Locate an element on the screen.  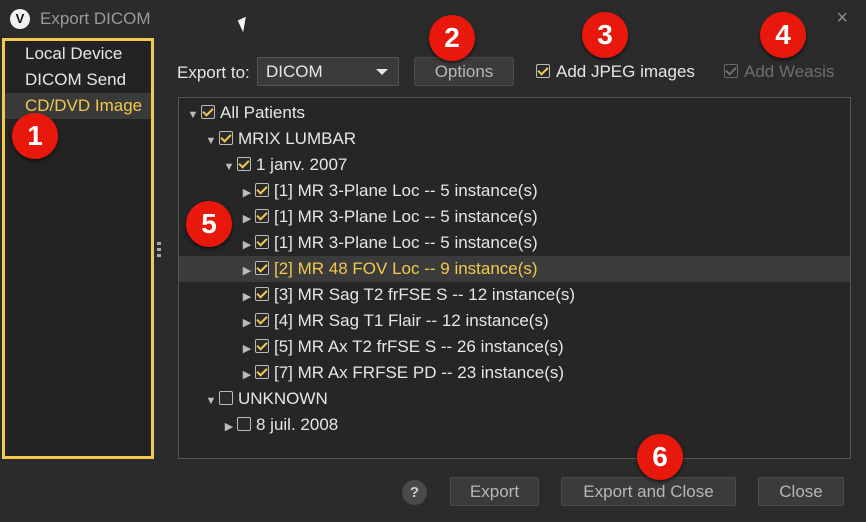
add-weasis-checkbox: Add Weasis is located at coordinates (779, 72).